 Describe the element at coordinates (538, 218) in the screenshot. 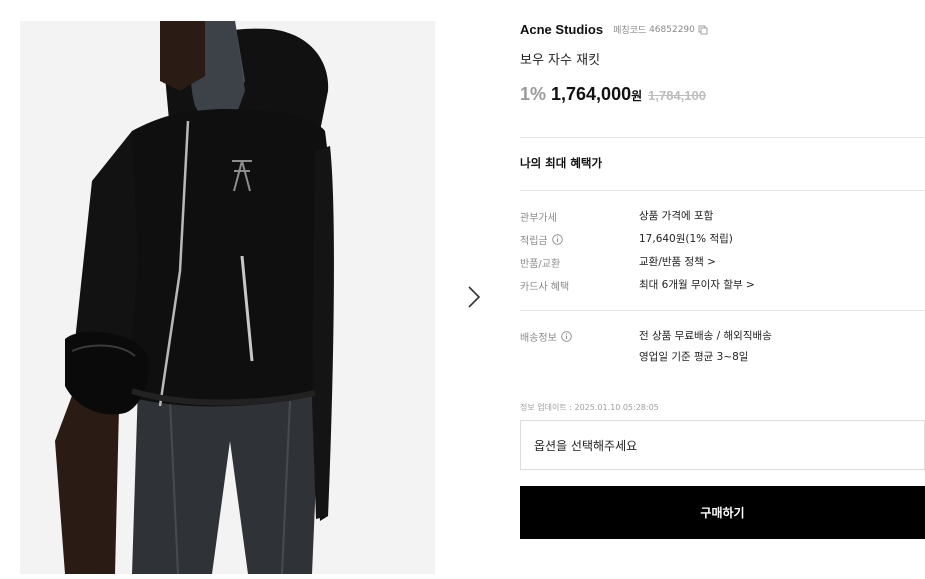

I see `customs-label: 관부가세` at that location.